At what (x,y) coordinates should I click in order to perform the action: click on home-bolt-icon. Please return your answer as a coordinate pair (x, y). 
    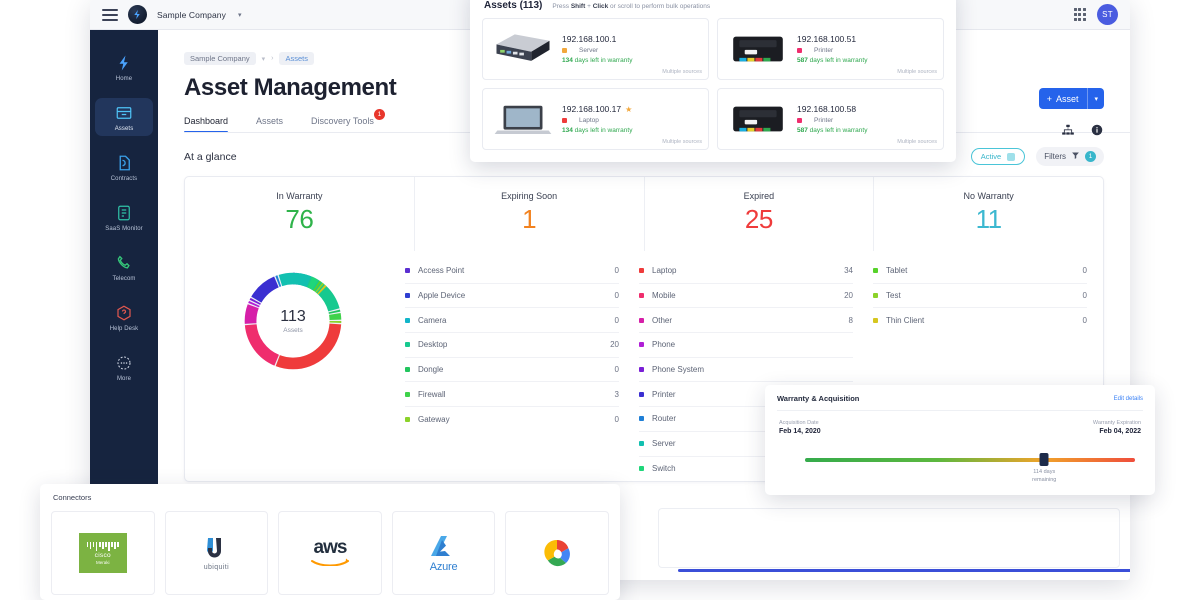
    Looking at the image, I should click on (124, 63).